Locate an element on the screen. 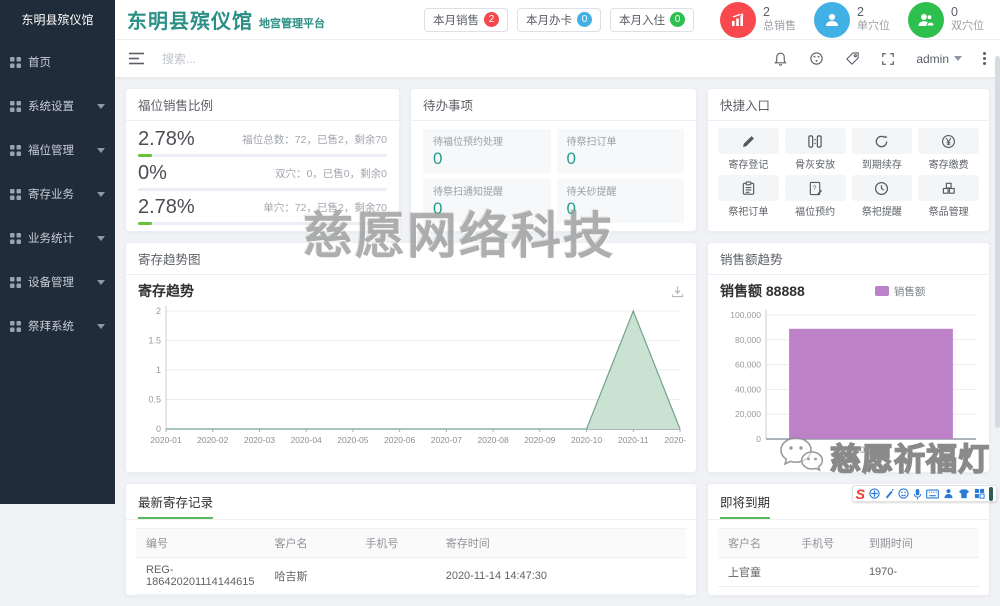 The height and width of the screenshot is (606, 1000). sidebar-item-storage-business: 寄存业务 is located at coordinates (57, 194).